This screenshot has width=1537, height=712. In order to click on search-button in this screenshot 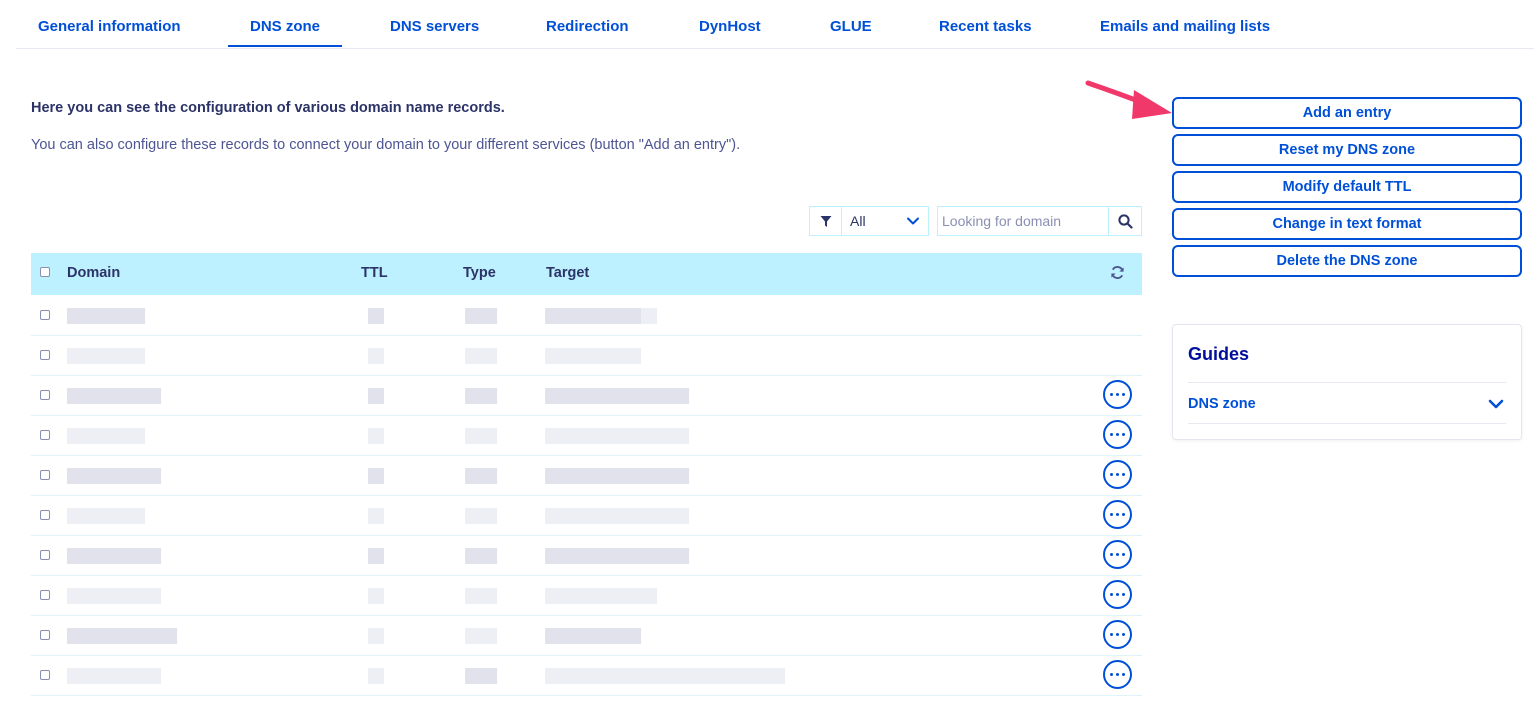, I will do `click(1124, 221)`.